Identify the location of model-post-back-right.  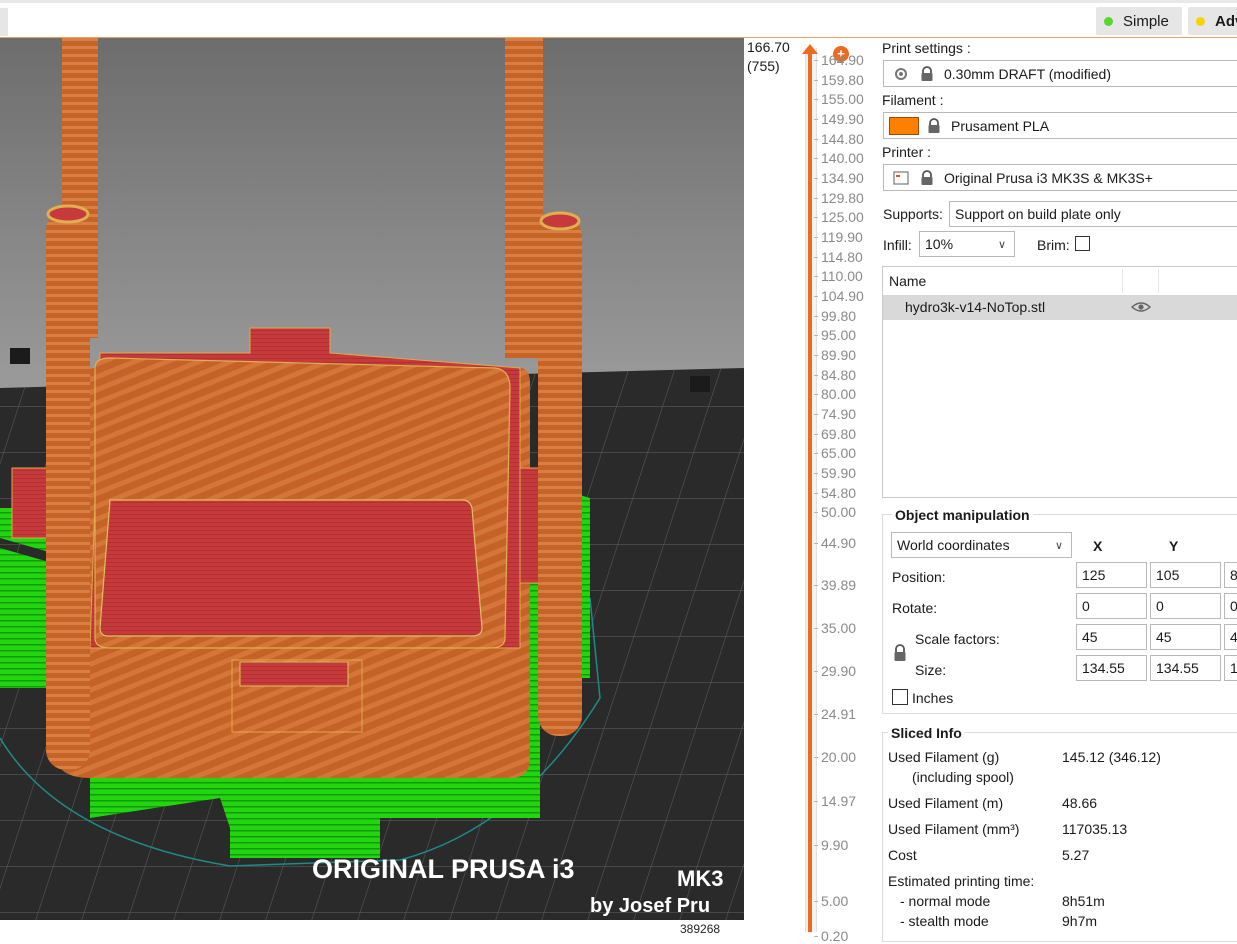
(524, 198).